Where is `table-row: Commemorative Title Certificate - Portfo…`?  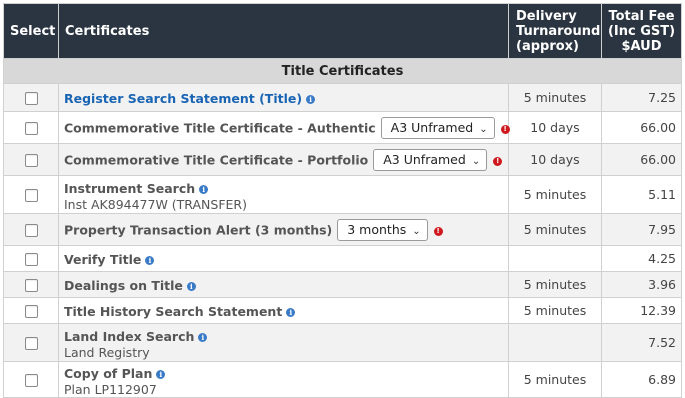 table-row: Commemorative Title Certificate - Portfo… is located at coordinates (342, 159).